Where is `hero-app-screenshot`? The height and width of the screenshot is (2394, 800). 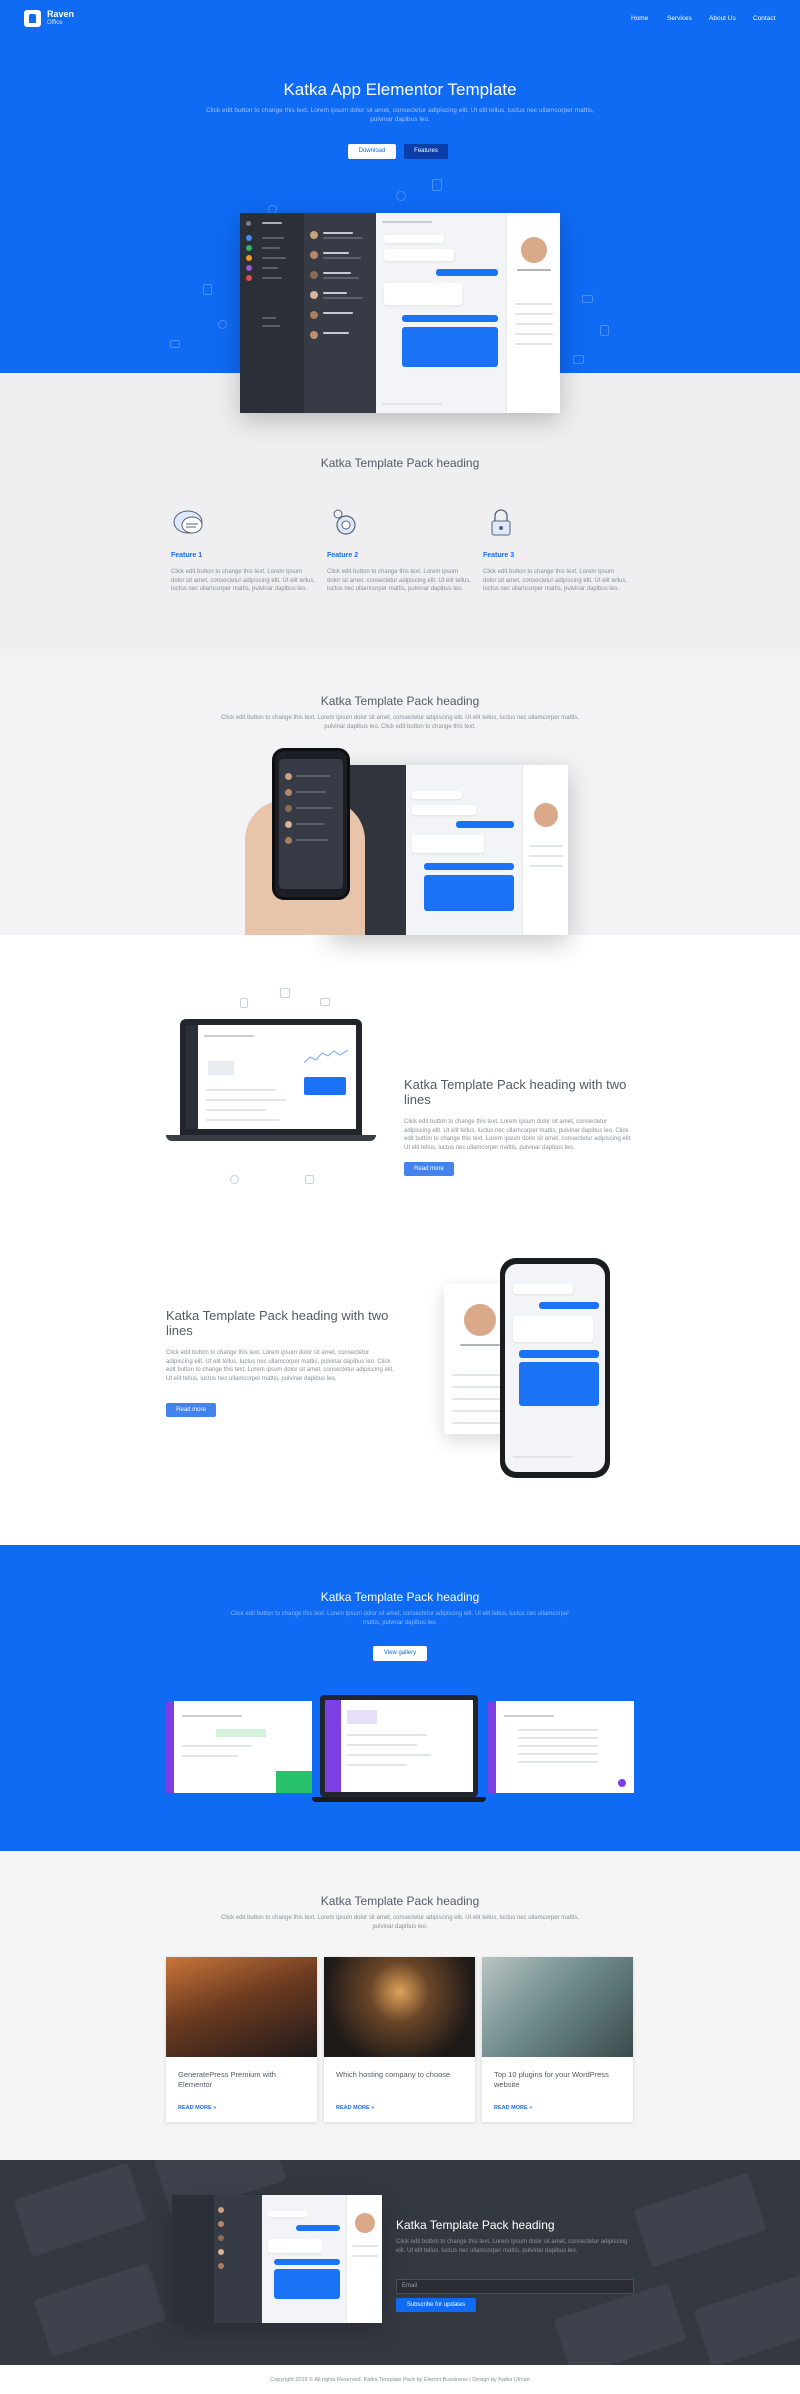
hero-app-screenshot is located at coordinates (400, 313).